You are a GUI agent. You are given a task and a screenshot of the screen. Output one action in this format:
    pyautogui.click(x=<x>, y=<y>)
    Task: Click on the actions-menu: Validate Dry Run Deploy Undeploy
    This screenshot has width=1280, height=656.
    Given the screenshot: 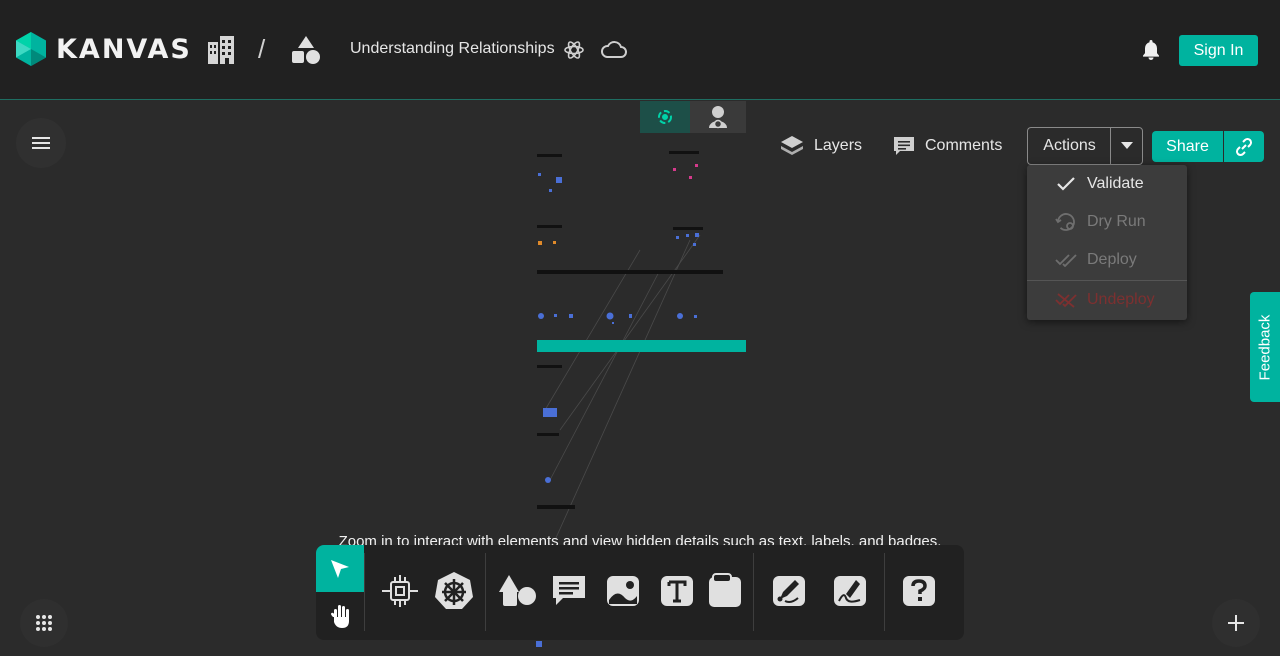 What is the action you would take?
    pyautogui.click(x=1107, y=242)
    